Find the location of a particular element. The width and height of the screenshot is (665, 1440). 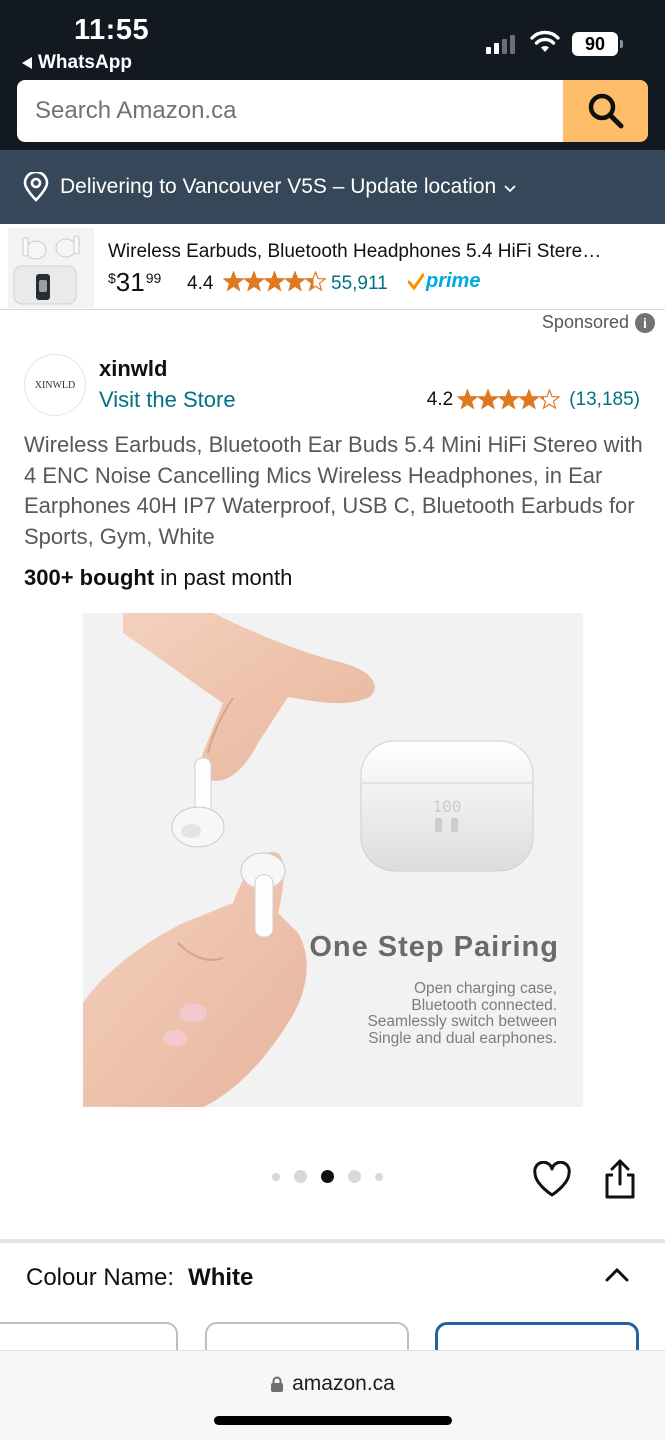

bought-in-past-month: 300+ bought in past month is located at coordinates (158, 578).